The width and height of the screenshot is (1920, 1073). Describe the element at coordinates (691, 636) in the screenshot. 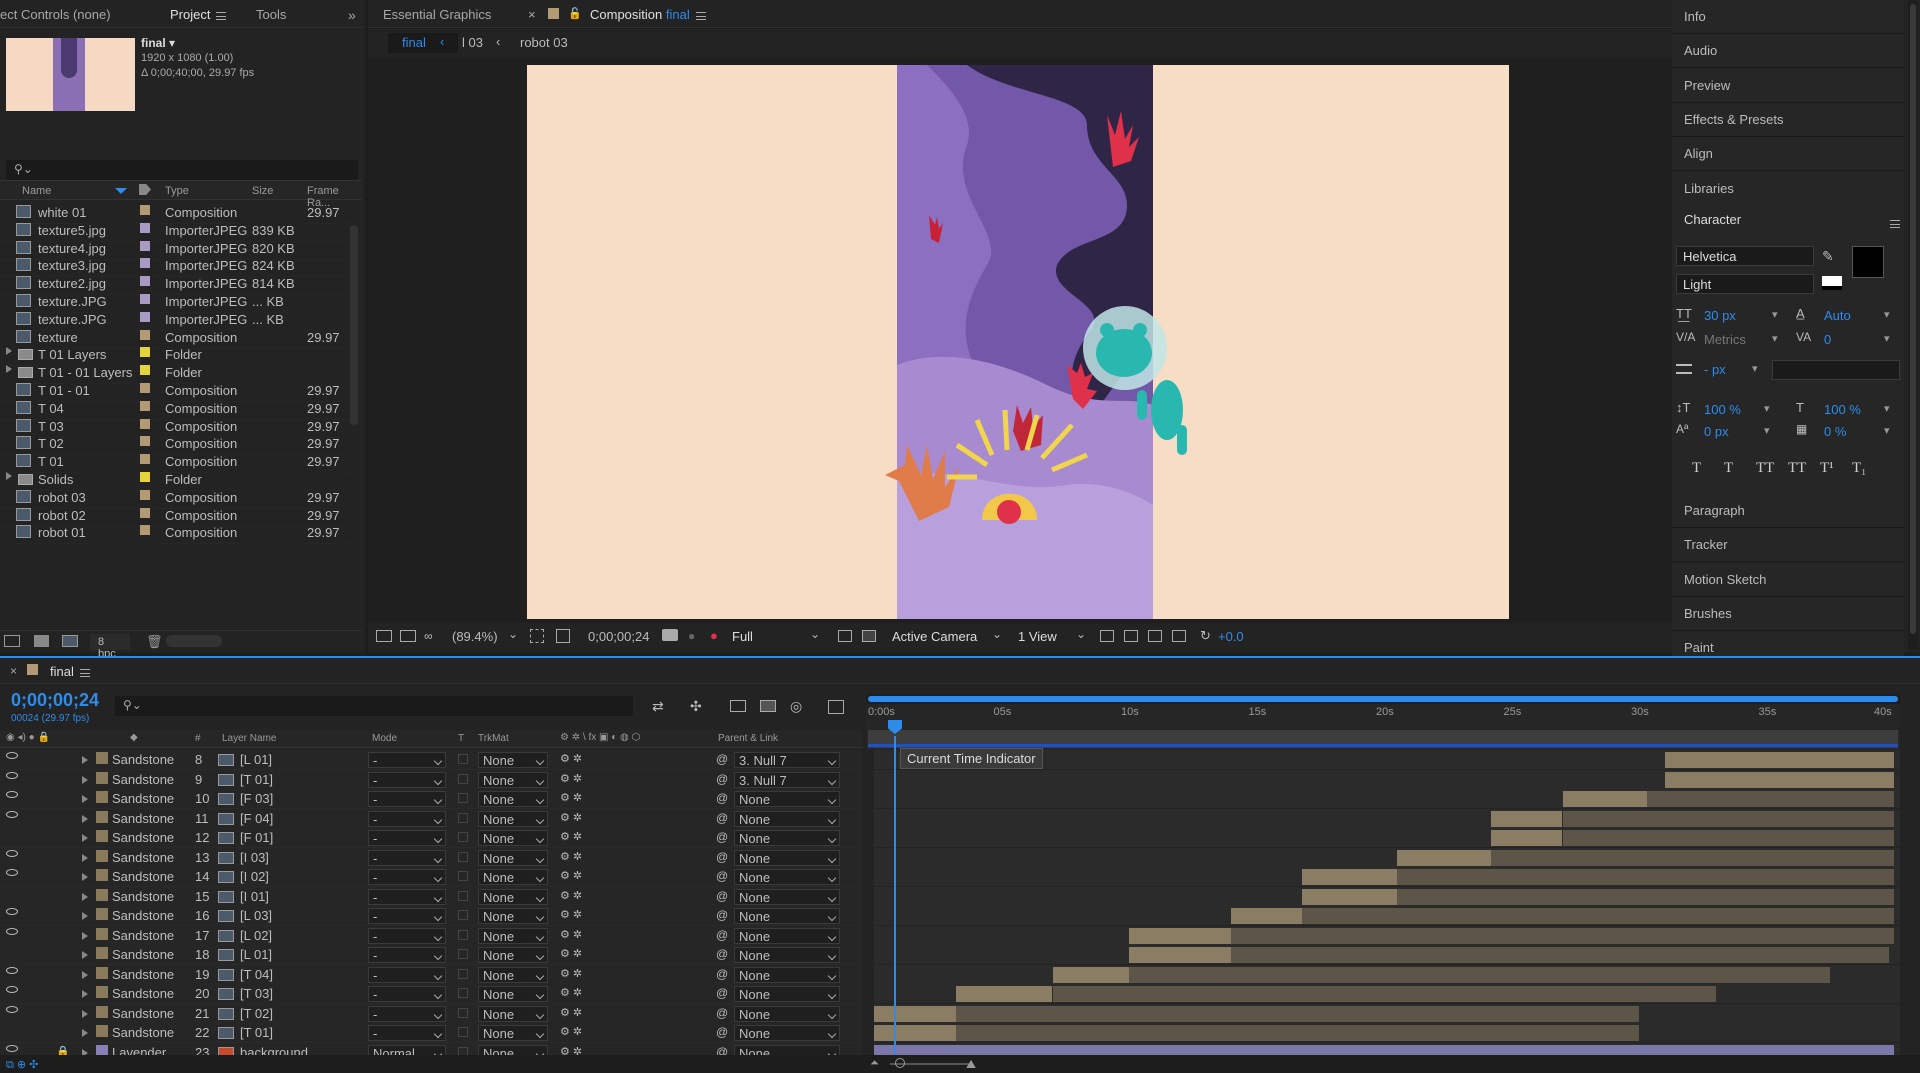

I see `show-snapshot-icon: ●` at that location.